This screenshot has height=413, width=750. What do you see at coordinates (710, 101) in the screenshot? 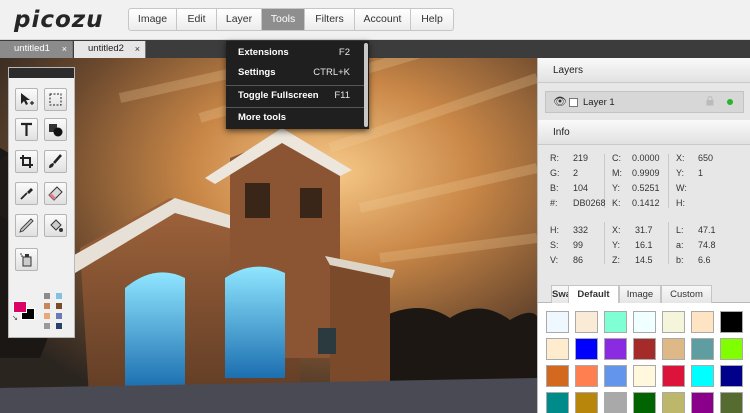
I see `lock-icon` at bounding box center [710, 101].